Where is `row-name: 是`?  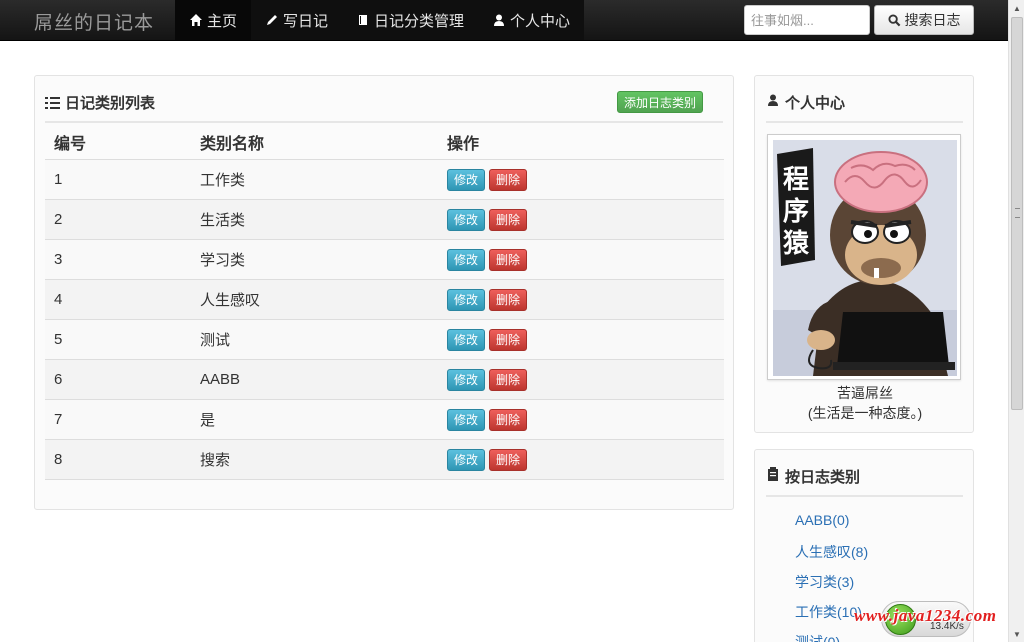 row-name: 是 is located at coordinates (208, 420).